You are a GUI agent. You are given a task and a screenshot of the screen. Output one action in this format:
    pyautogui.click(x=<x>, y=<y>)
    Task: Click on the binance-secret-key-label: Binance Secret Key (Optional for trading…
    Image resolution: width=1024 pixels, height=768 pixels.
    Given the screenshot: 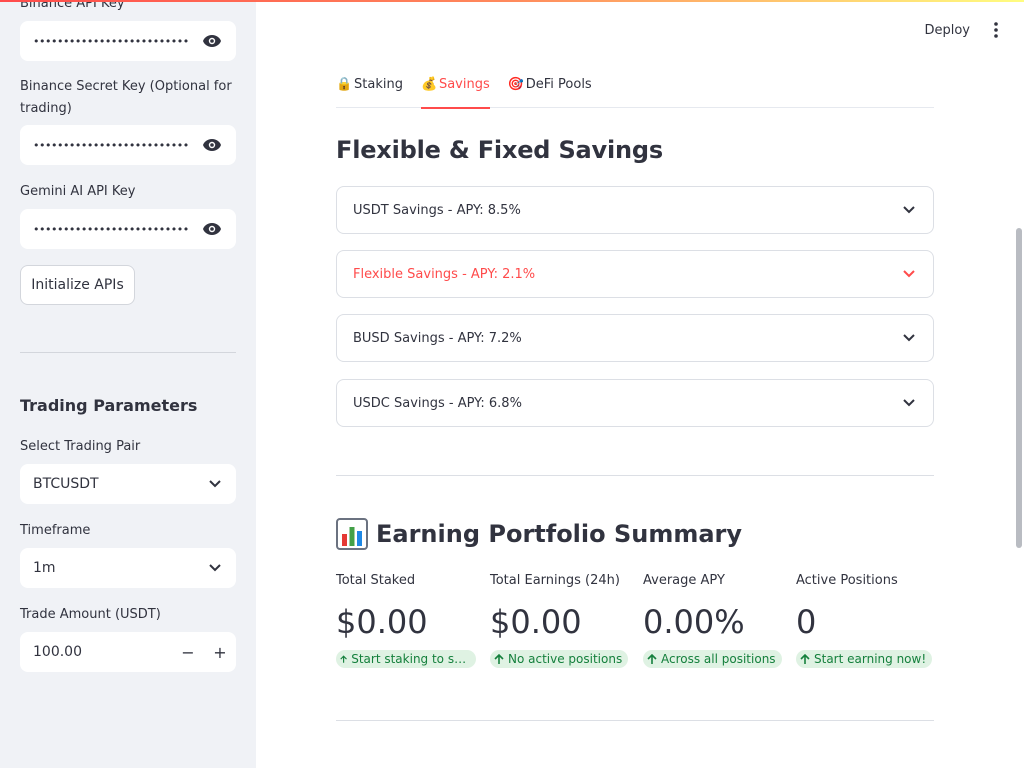 What is the action you would take?
    pyautogui.click(x=126, y=97)
    